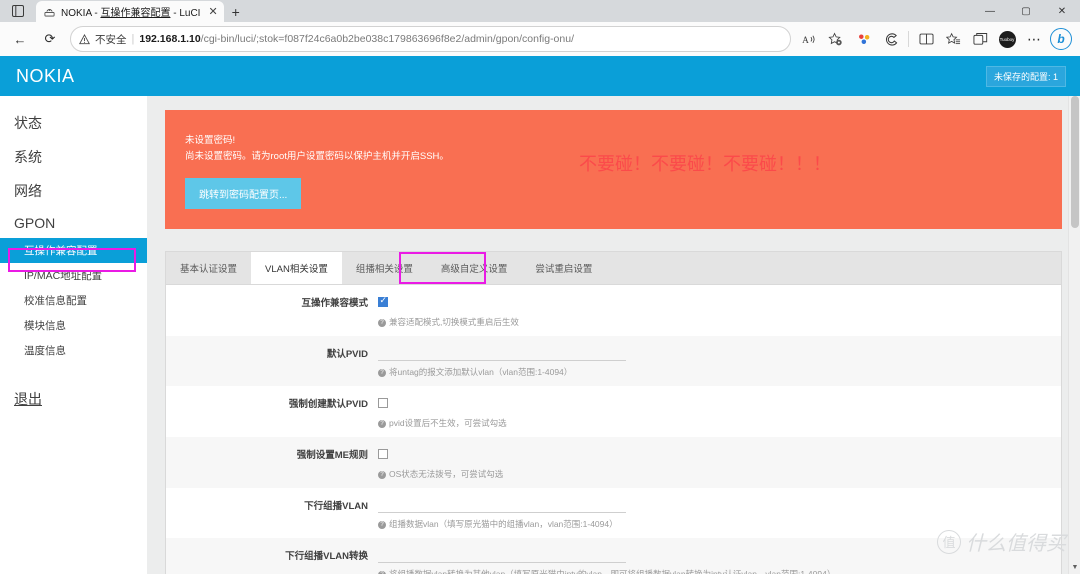 The height and width of the screenshot is (574, 1080). Describe the element at coordinates (474, 268) in the screenshot. I see `tab-advanced-custom: 高级自定义设置` at that location.